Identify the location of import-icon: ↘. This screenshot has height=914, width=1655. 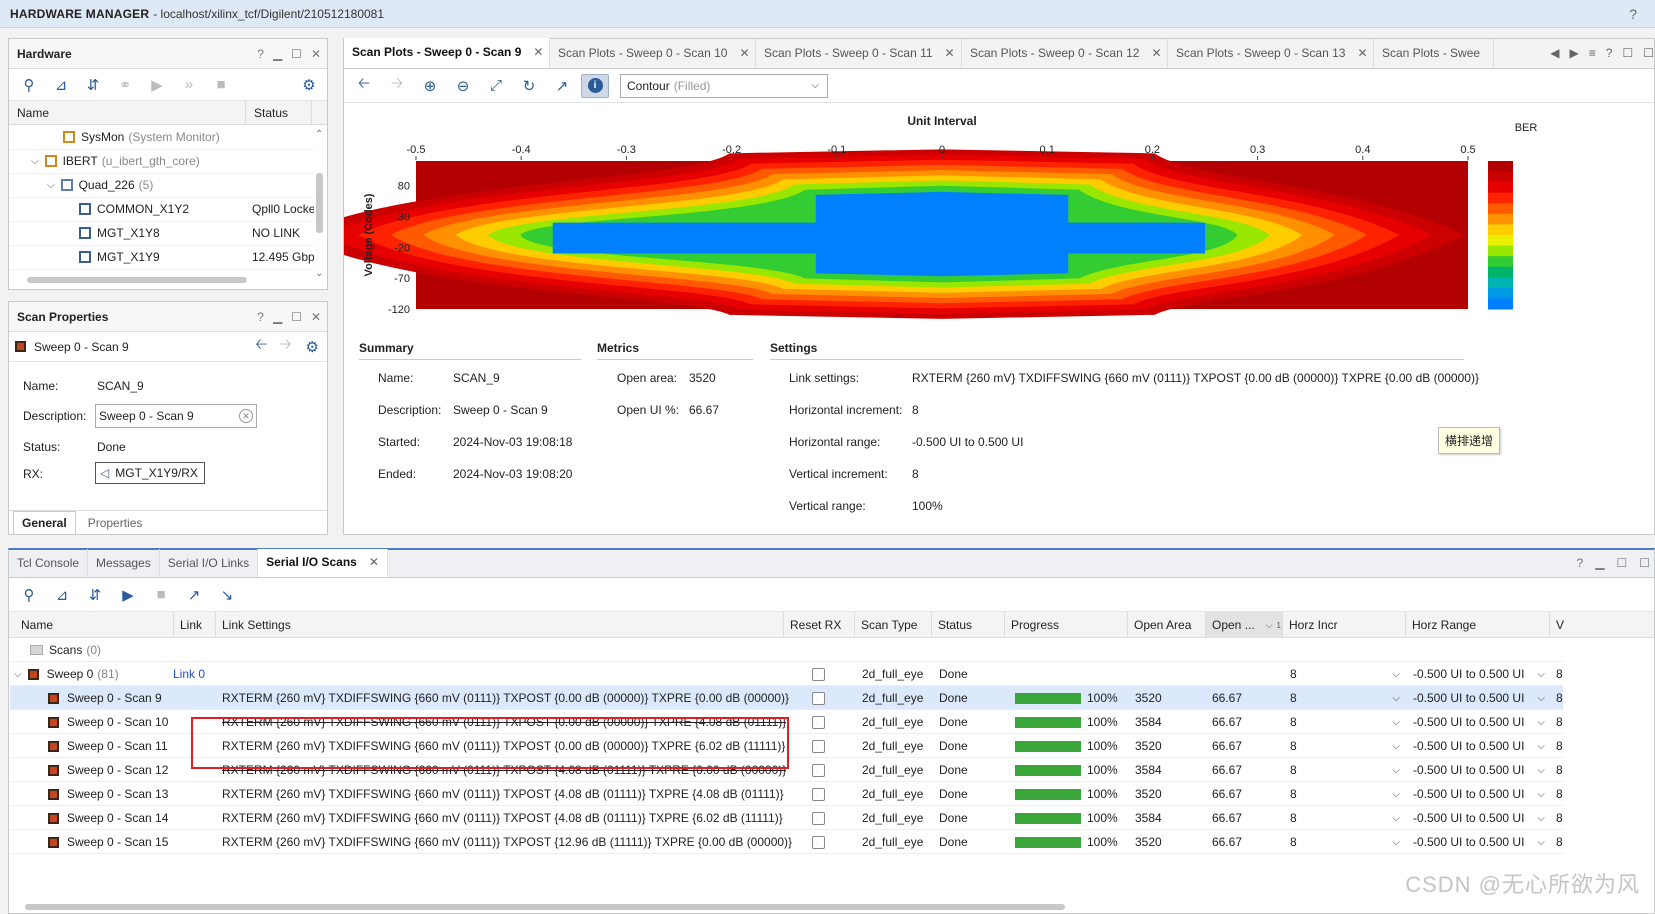
(227, 595).